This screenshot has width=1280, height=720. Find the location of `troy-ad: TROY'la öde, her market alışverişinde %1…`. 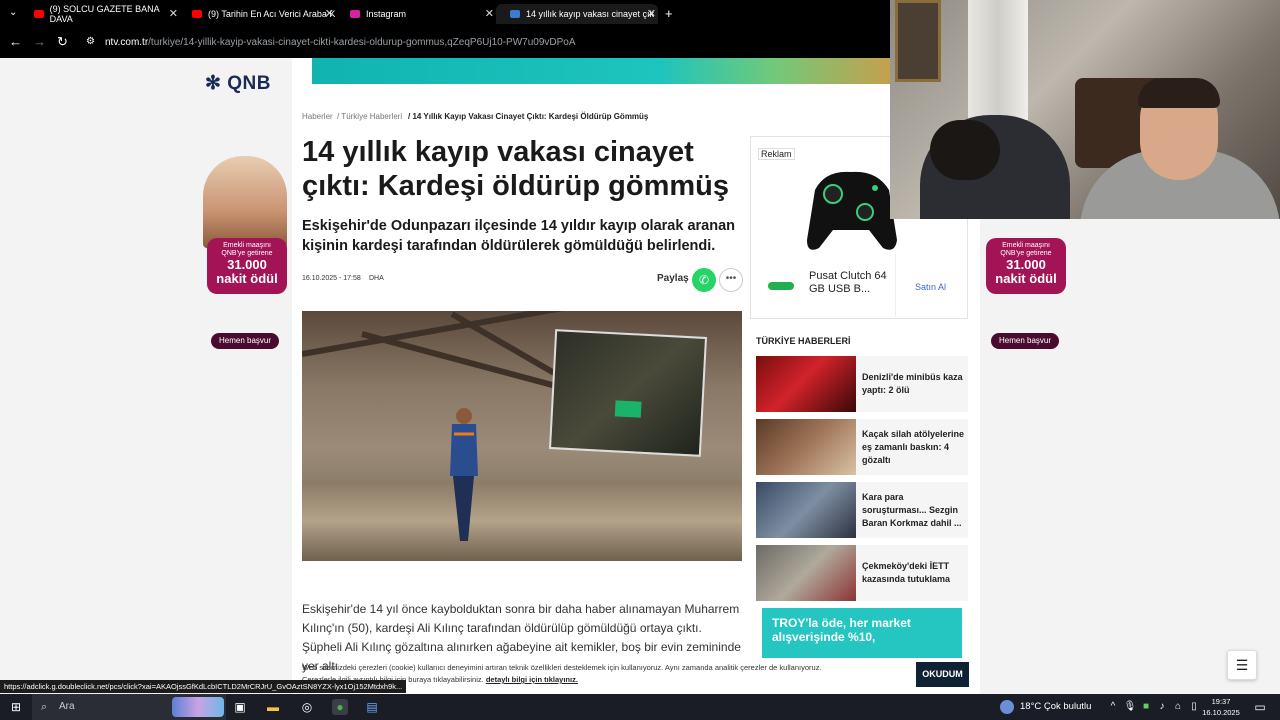

troy-ad: TROY'la öde, her market alışverişinde %1… is located at coordinates (862, 633).